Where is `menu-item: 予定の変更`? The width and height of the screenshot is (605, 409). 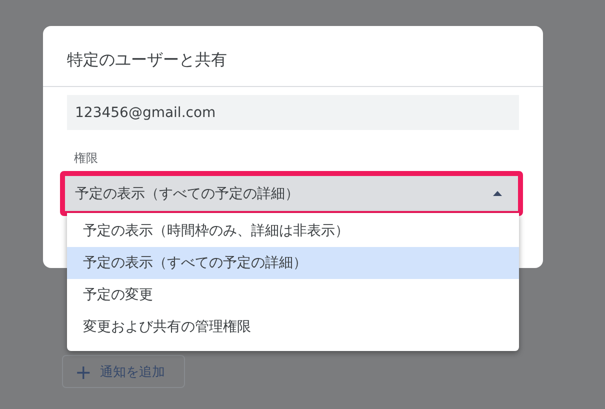
menu-item: 予定の変更 is located at coordinates (293, 295).